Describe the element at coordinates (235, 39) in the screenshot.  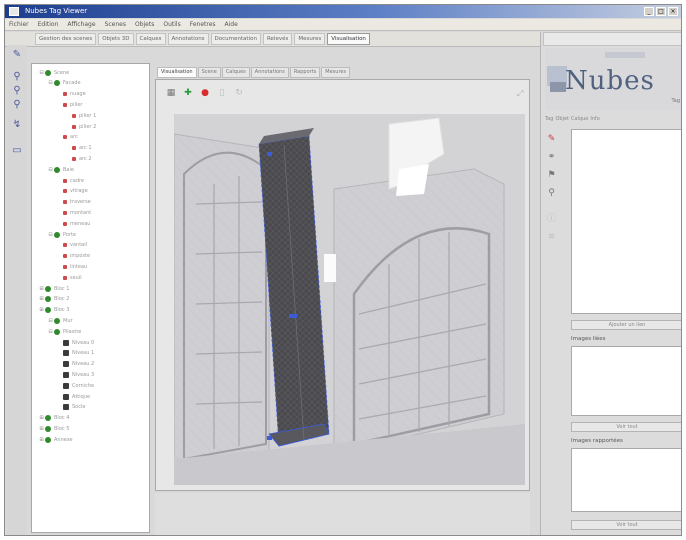
I see `toolbar-tab: Documentation` at that location.